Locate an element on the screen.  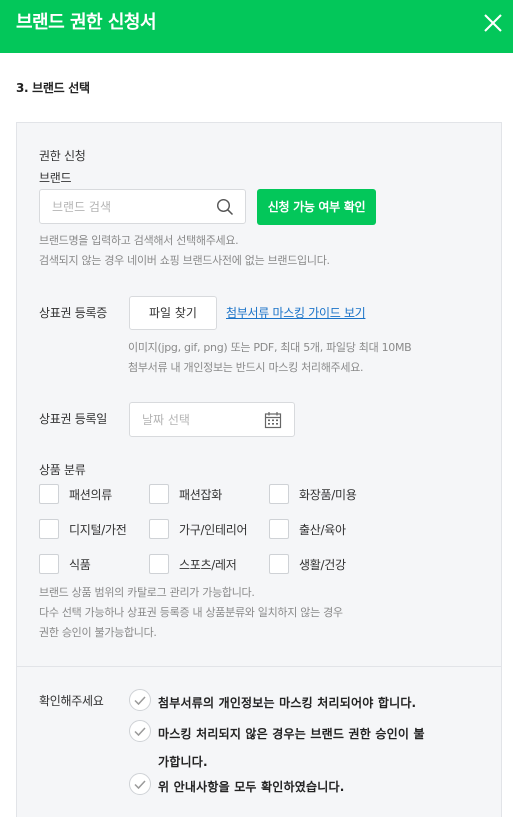
confirm-label: 확인해주세요 is located at coordinates (71, 701).